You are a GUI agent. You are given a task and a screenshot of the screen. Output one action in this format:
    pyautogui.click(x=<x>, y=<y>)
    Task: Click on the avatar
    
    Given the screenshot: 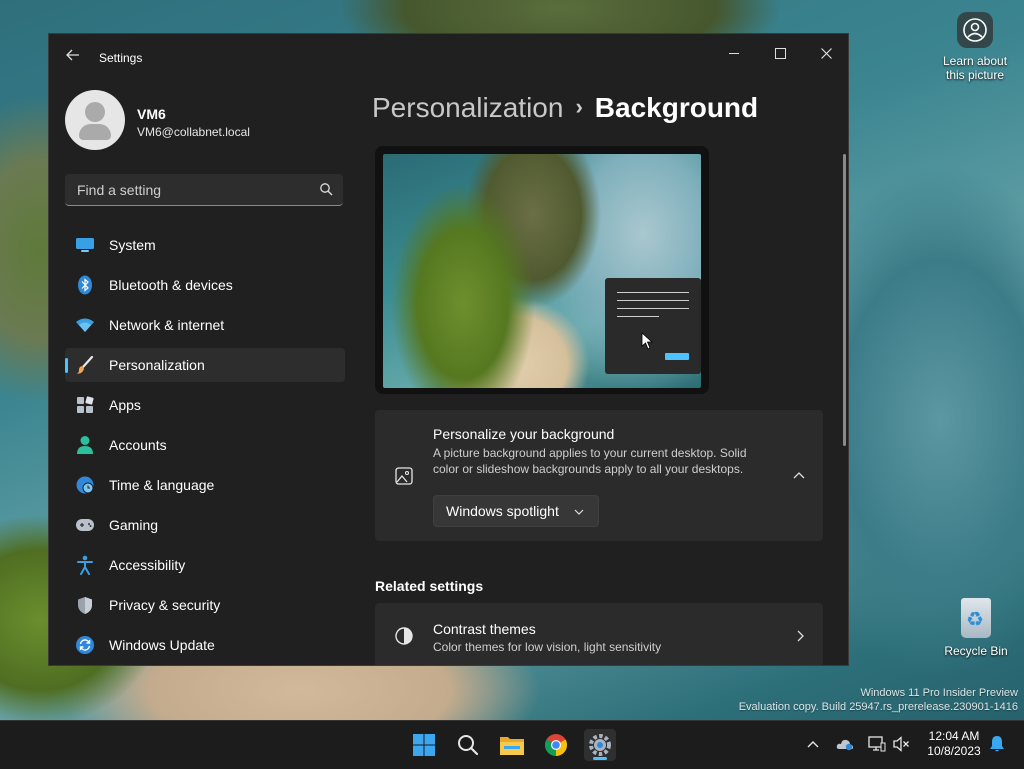 What is the action you would take?
    pyautogui.click(x=95, y=120)
    